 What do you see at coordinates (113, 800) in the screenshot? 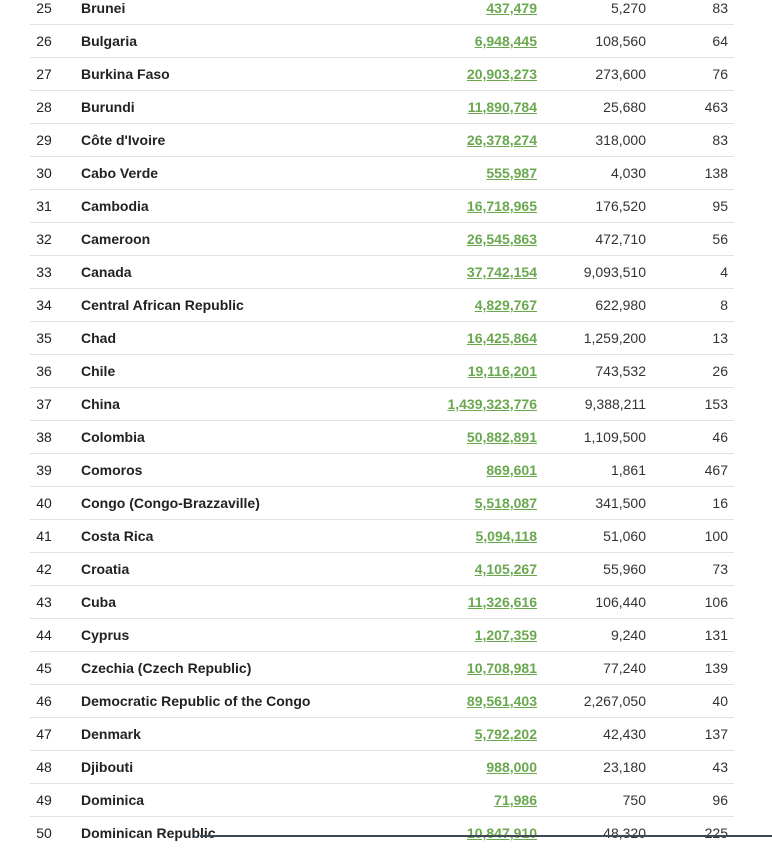
I see `country-name-cell: Dominica` at bounding box center [113, 800].